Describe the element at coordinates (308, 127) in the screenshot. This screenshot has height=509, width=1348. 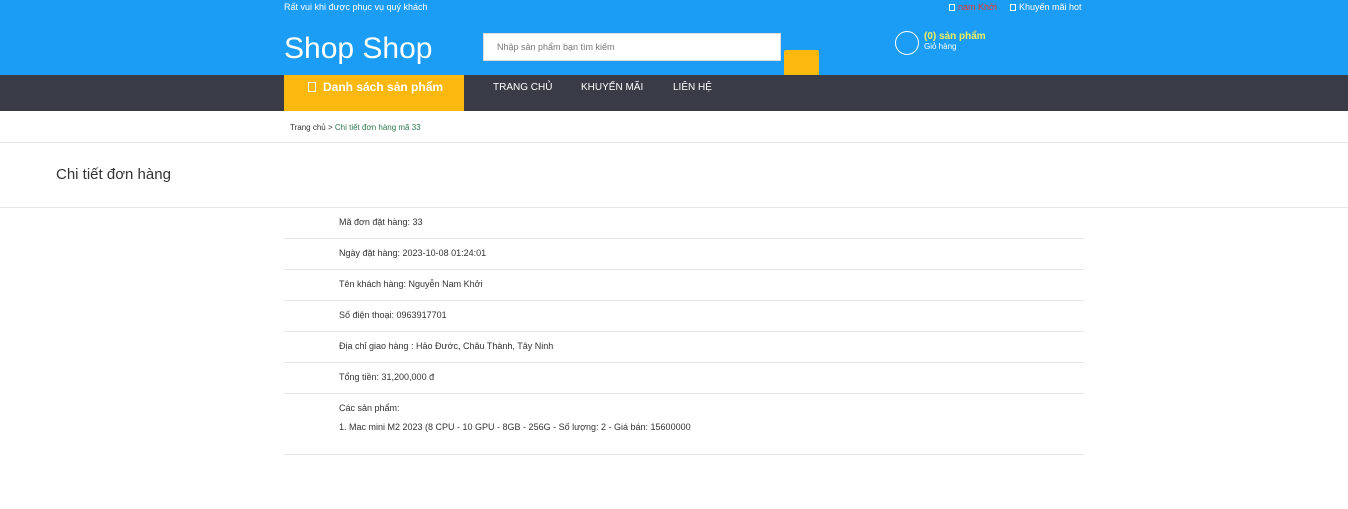
I see `breadcrumb-home: Trang chủ` at that location.